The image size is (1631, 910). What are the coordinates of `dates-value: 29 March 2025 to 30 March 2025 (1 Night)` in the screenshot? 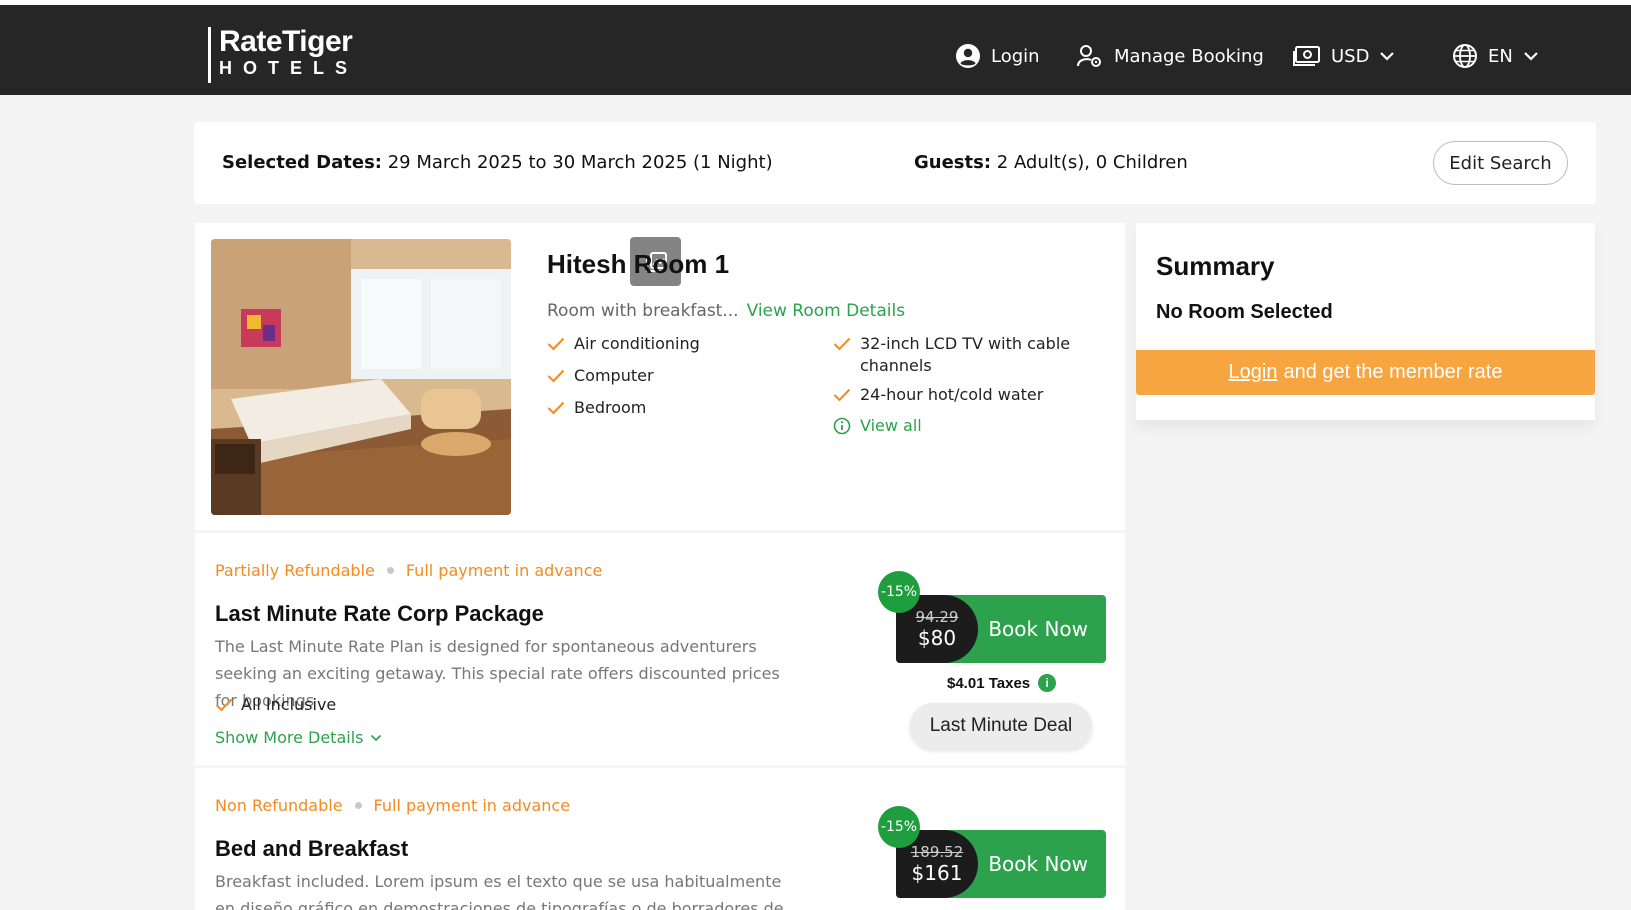 It's located at (580, 162).